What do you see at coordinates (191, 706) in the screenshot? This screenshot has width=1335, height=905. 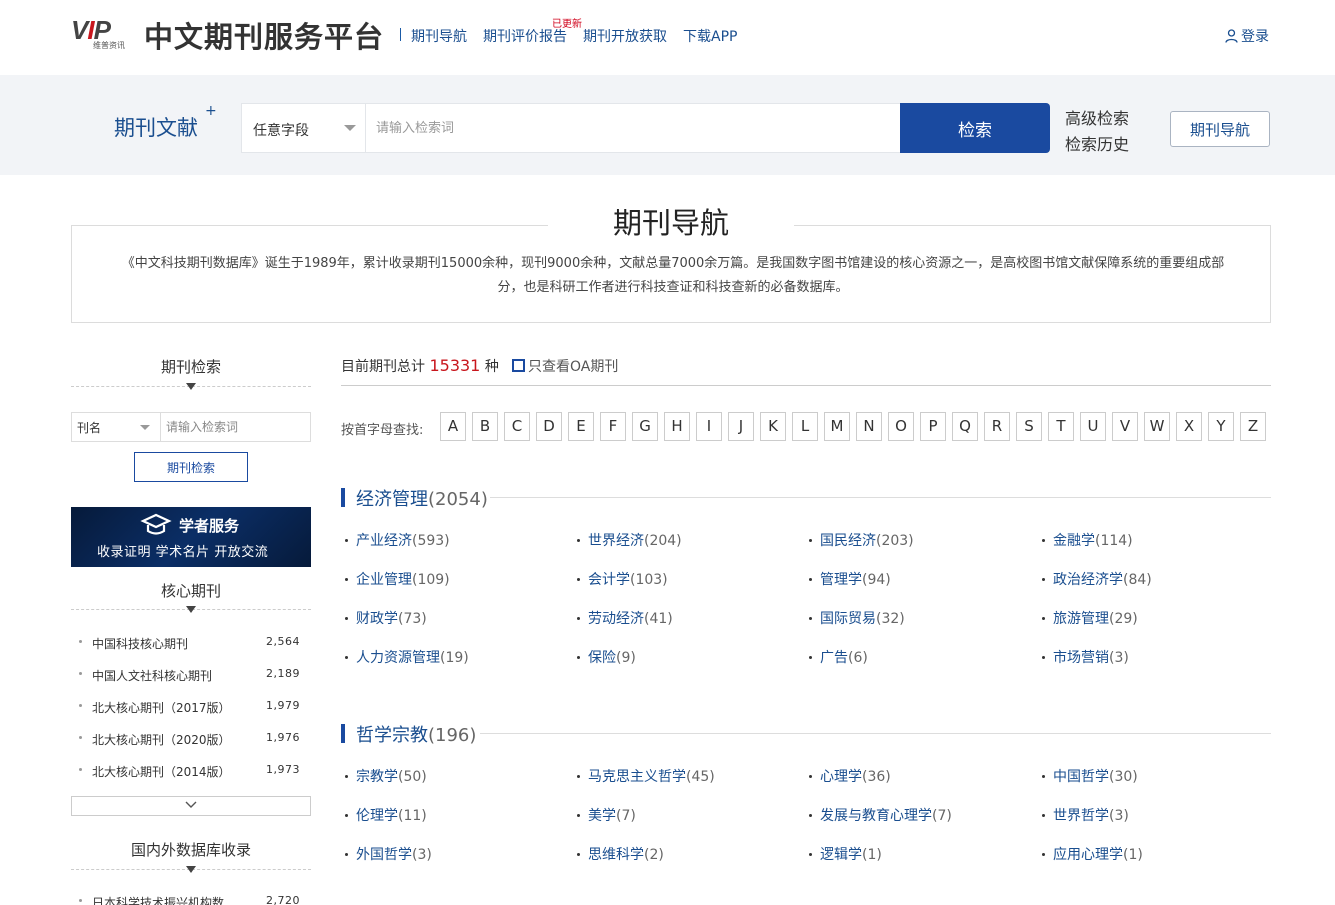 I see `list-item: 北大核心期刊（2017版） 1,979` at bounding box center [191, 706].